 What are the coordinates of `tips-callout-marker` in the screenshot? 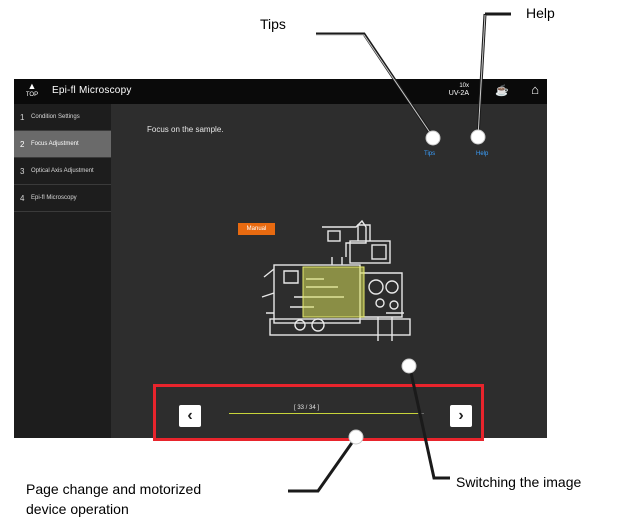 It's located at (433, 138).